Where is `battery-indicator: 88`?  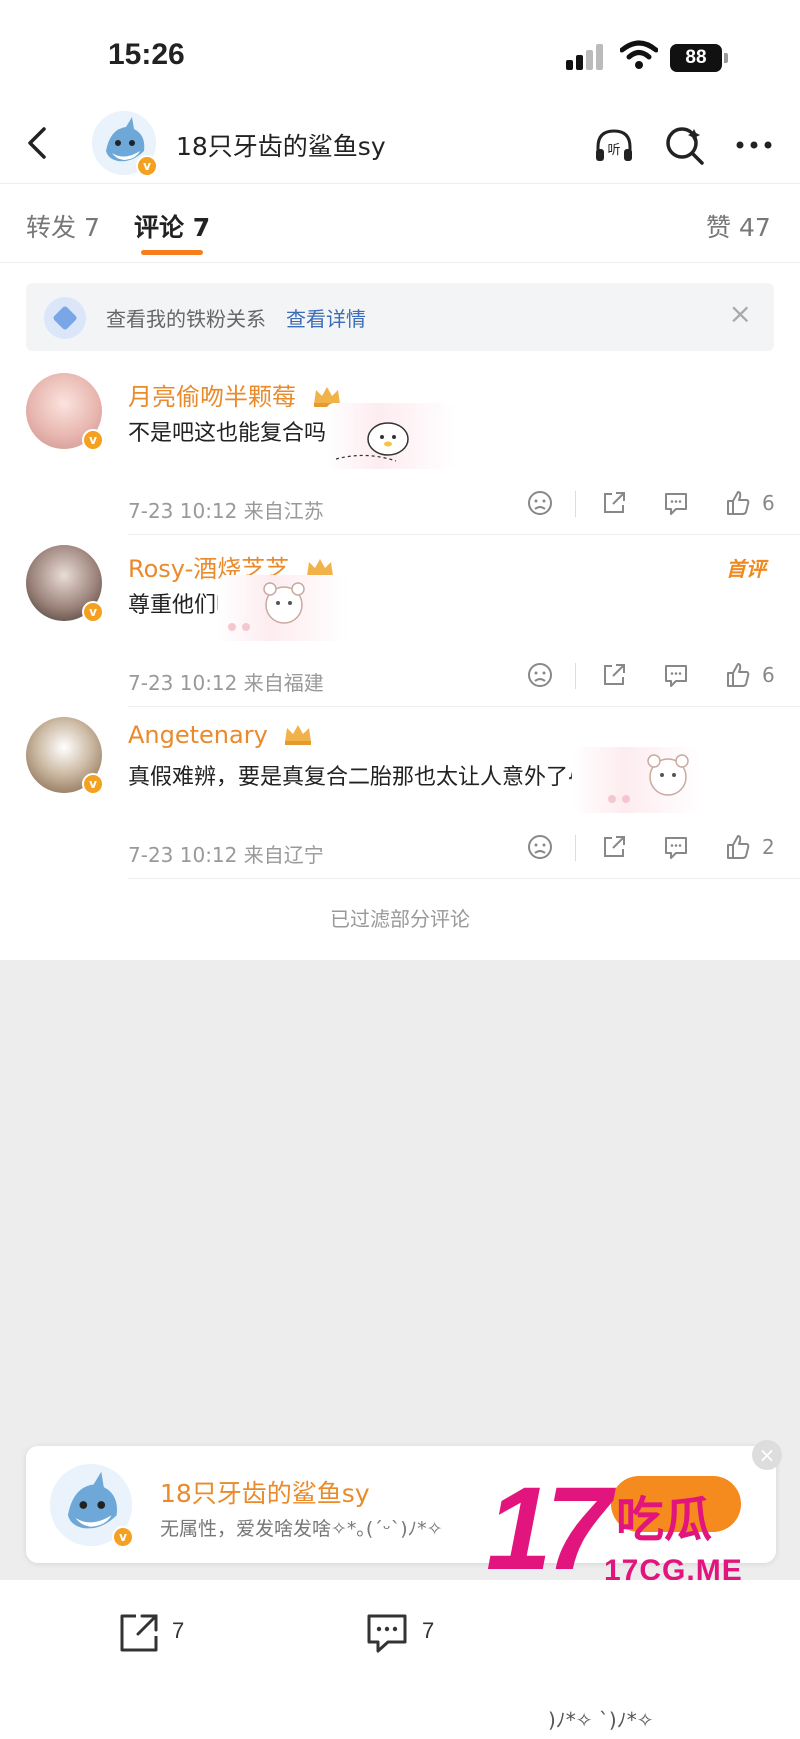
battery-indicator: 88 is located at coordinates (699, 58).